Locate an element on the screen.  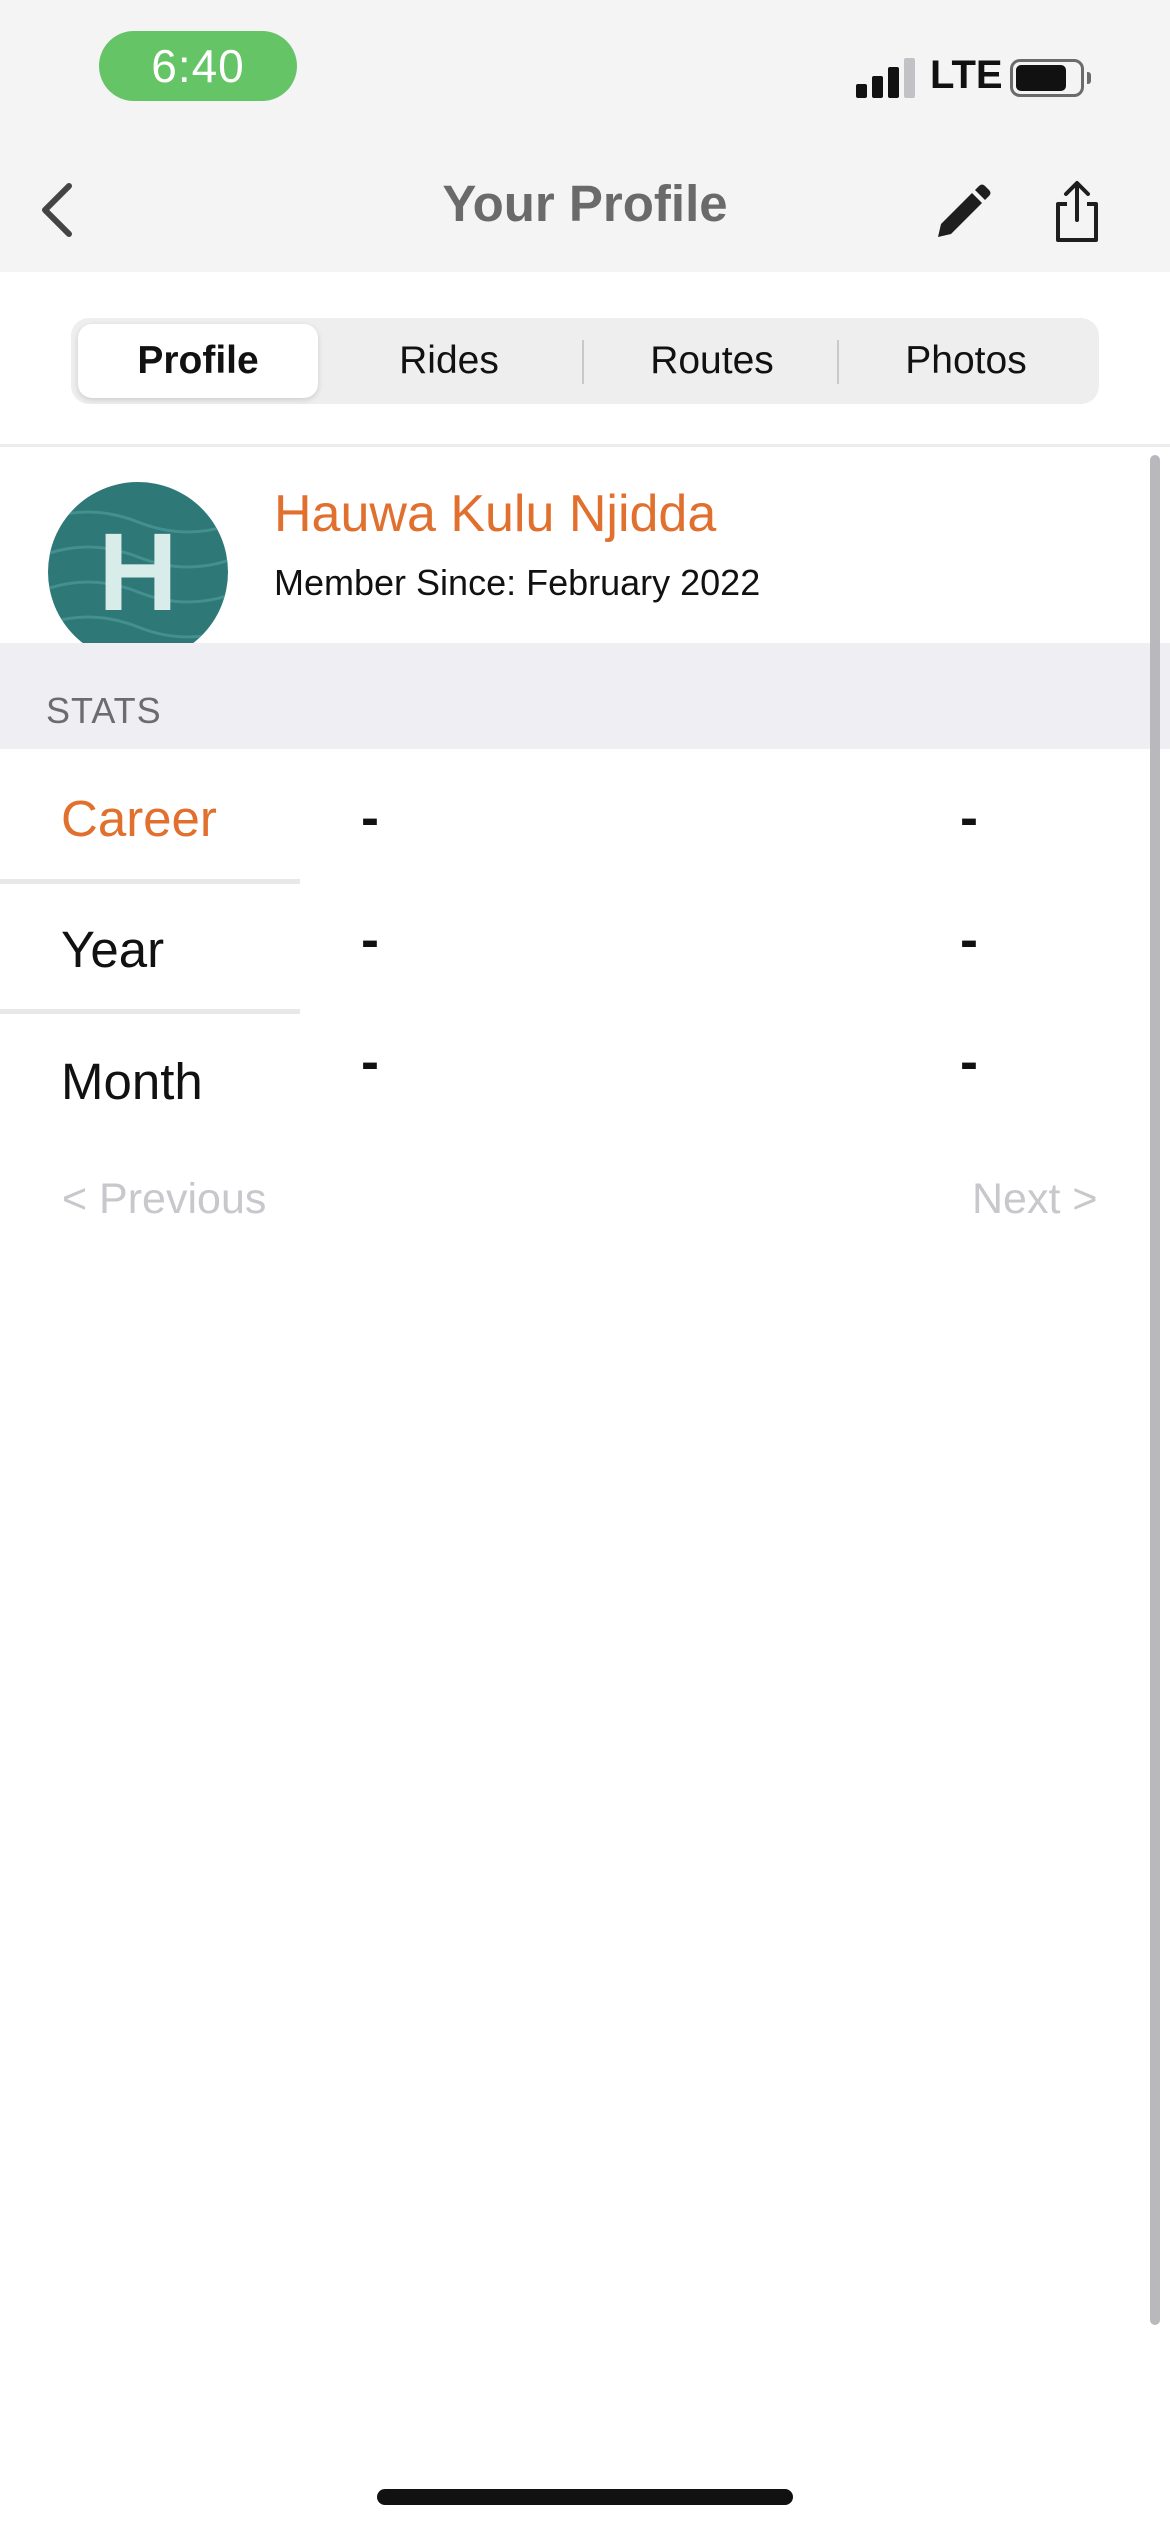
period-label: Year is located at coordinates (113, 949).